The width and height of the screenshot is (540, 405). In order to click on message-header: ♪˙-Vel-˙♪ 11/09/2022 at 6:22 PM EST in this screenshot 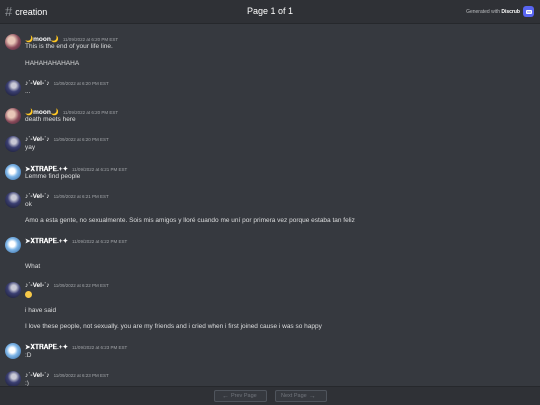, I will do `click(67, 285)`.